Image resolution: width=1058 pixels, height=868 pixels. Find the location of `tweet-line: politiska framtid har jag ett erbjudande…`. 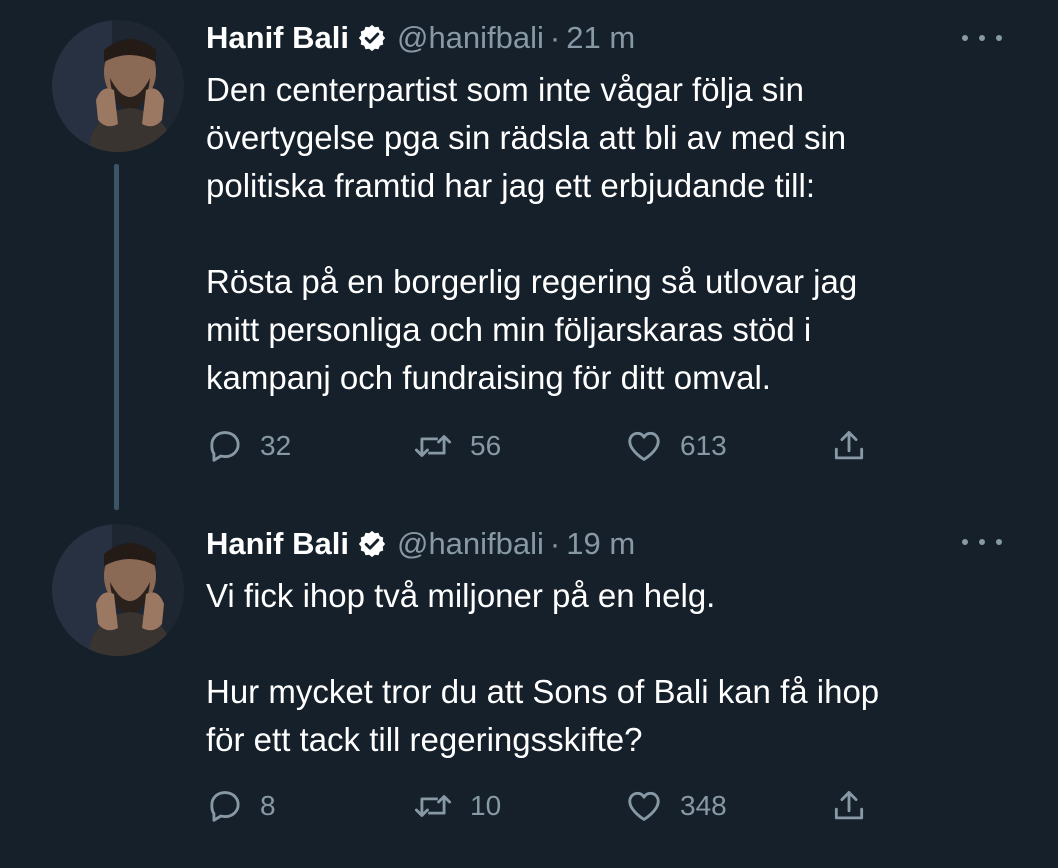

tweet-line: politiska framtid har jag ett erbjudande… is located at coordinates (510, 185).